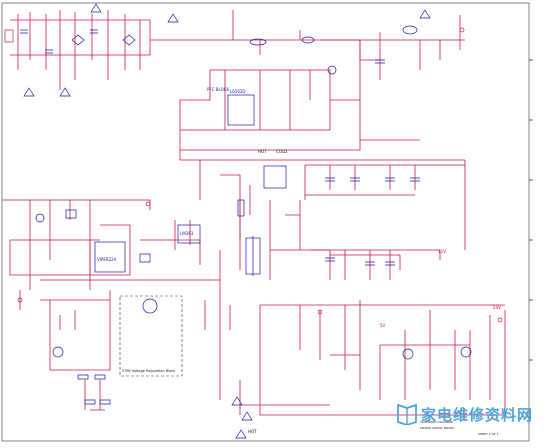 The image size is (553, 448). Describe the element at coordinates (241, 110) in the screenshot. I see `pfc-controller-ic` at that location.